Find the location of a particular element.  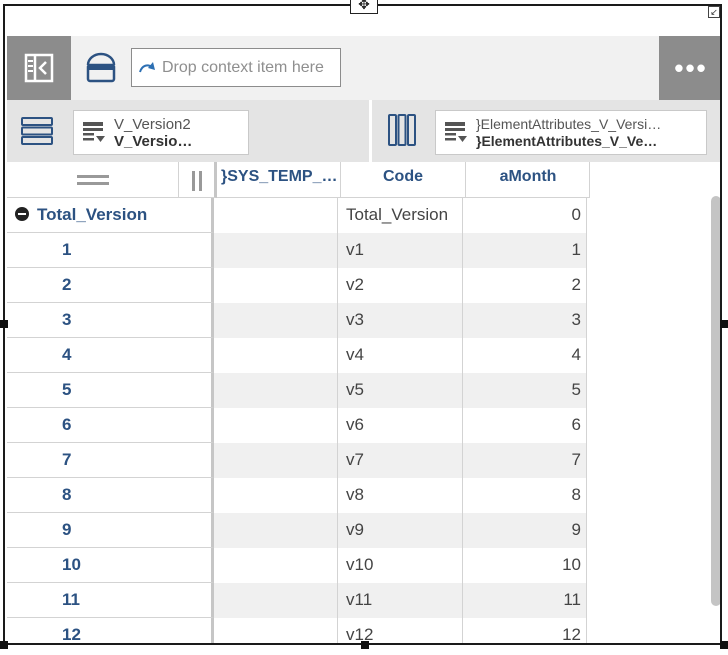

context-bar-icon is located at coordinates (101, 67).